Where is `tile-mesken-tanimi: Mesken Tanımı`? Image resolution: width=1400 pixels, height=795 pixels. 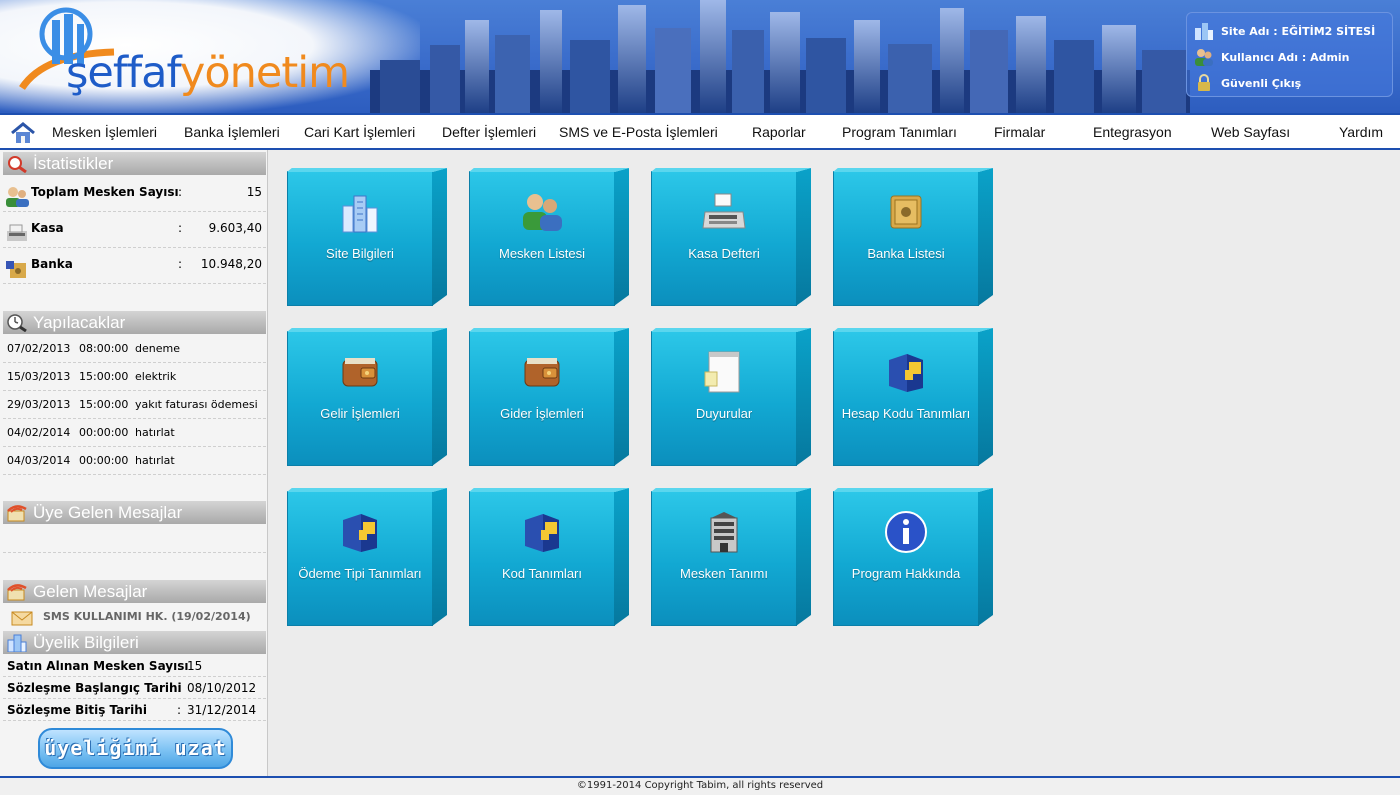
tile-mesken-tanimi: Mesken Tanımı is located at coordinates (731, 558).